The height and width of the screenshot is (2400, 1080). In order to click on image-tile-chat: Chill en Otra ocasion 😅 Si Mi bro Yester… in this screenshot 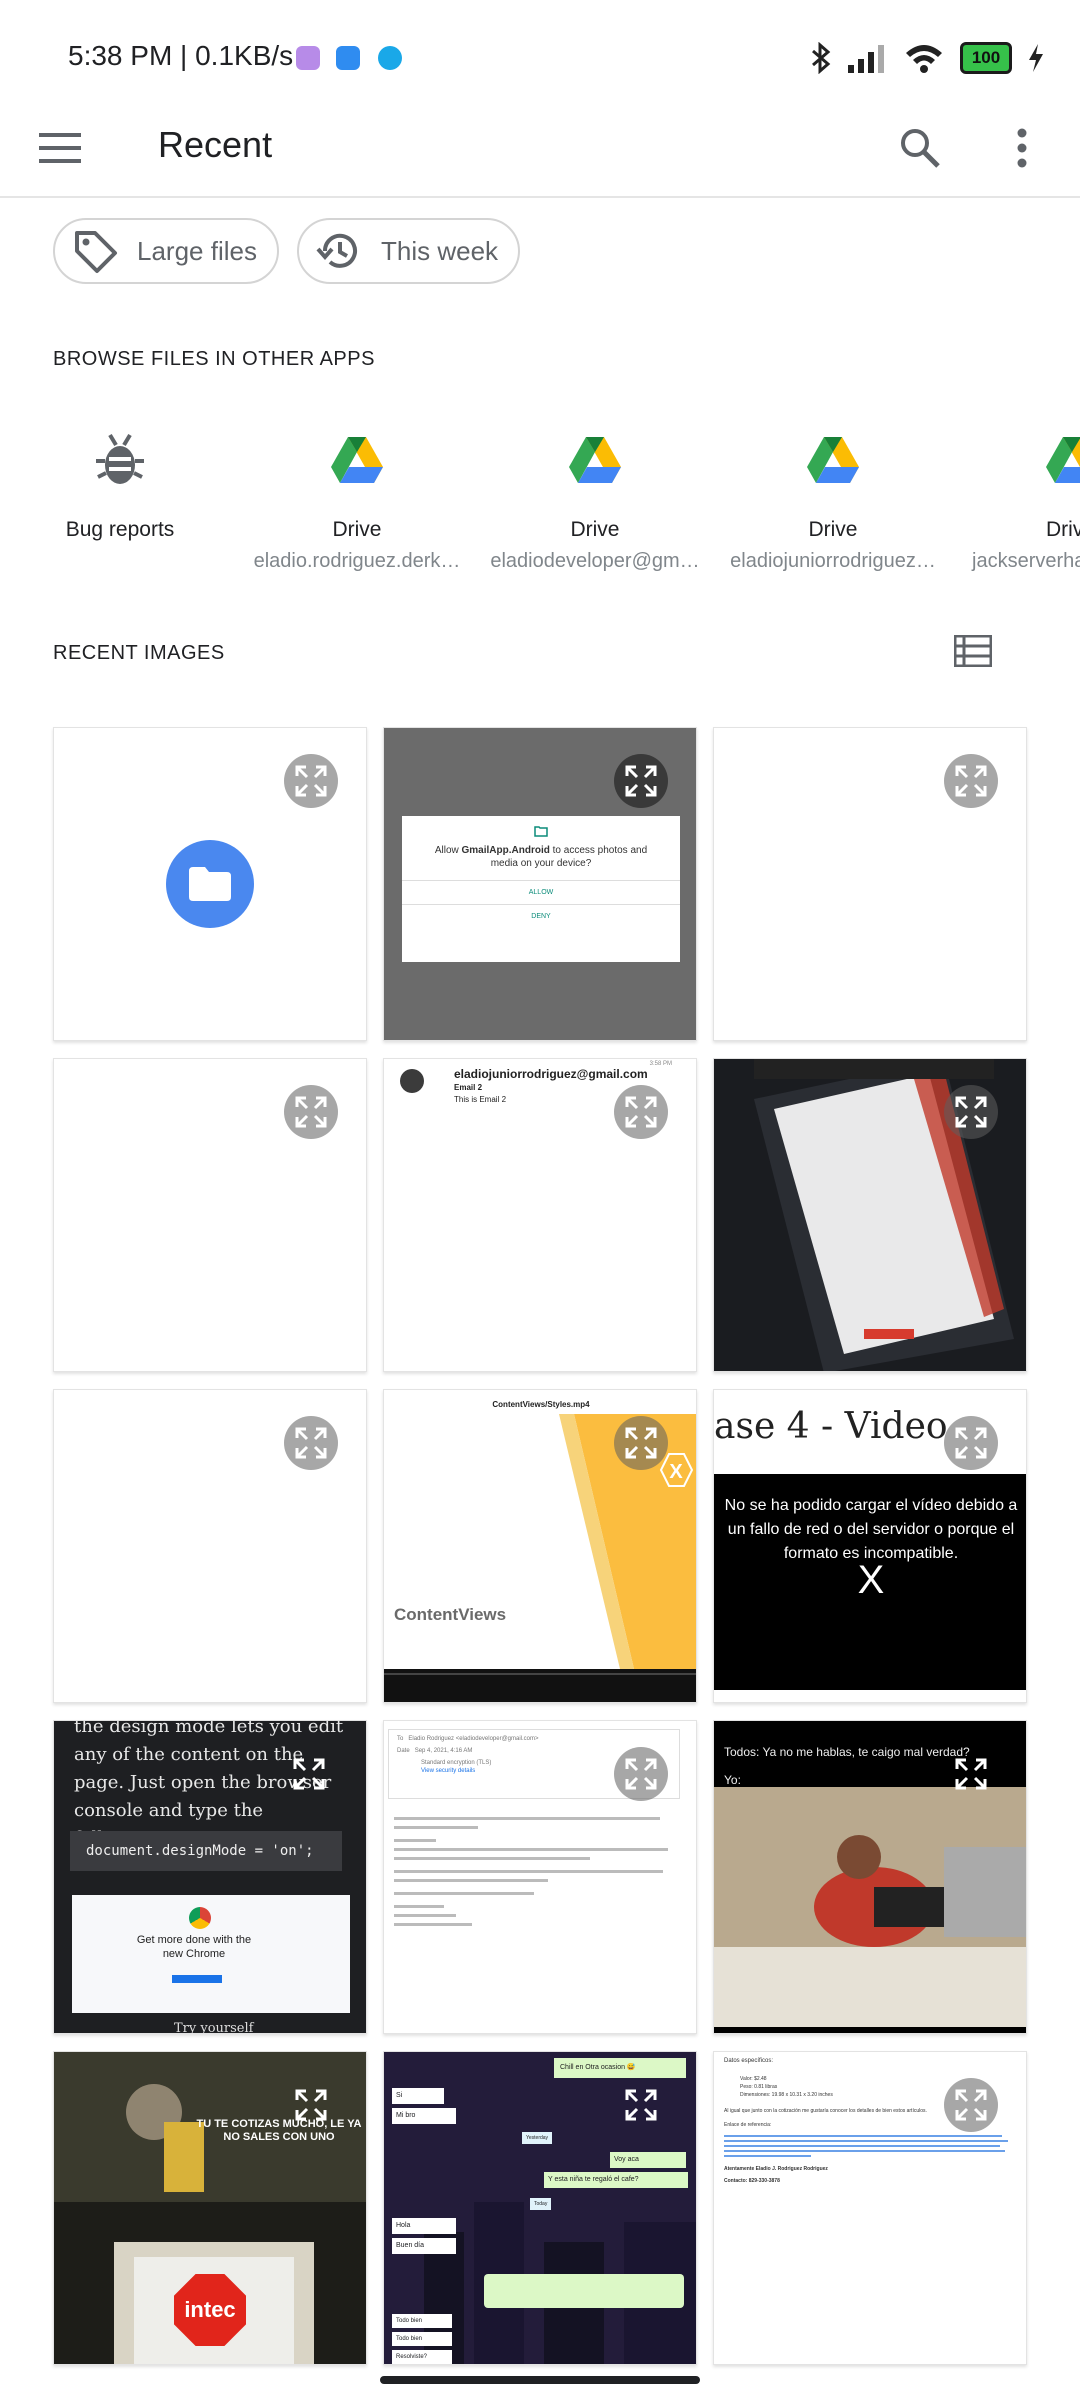, I will do `click(540, 2208)`.